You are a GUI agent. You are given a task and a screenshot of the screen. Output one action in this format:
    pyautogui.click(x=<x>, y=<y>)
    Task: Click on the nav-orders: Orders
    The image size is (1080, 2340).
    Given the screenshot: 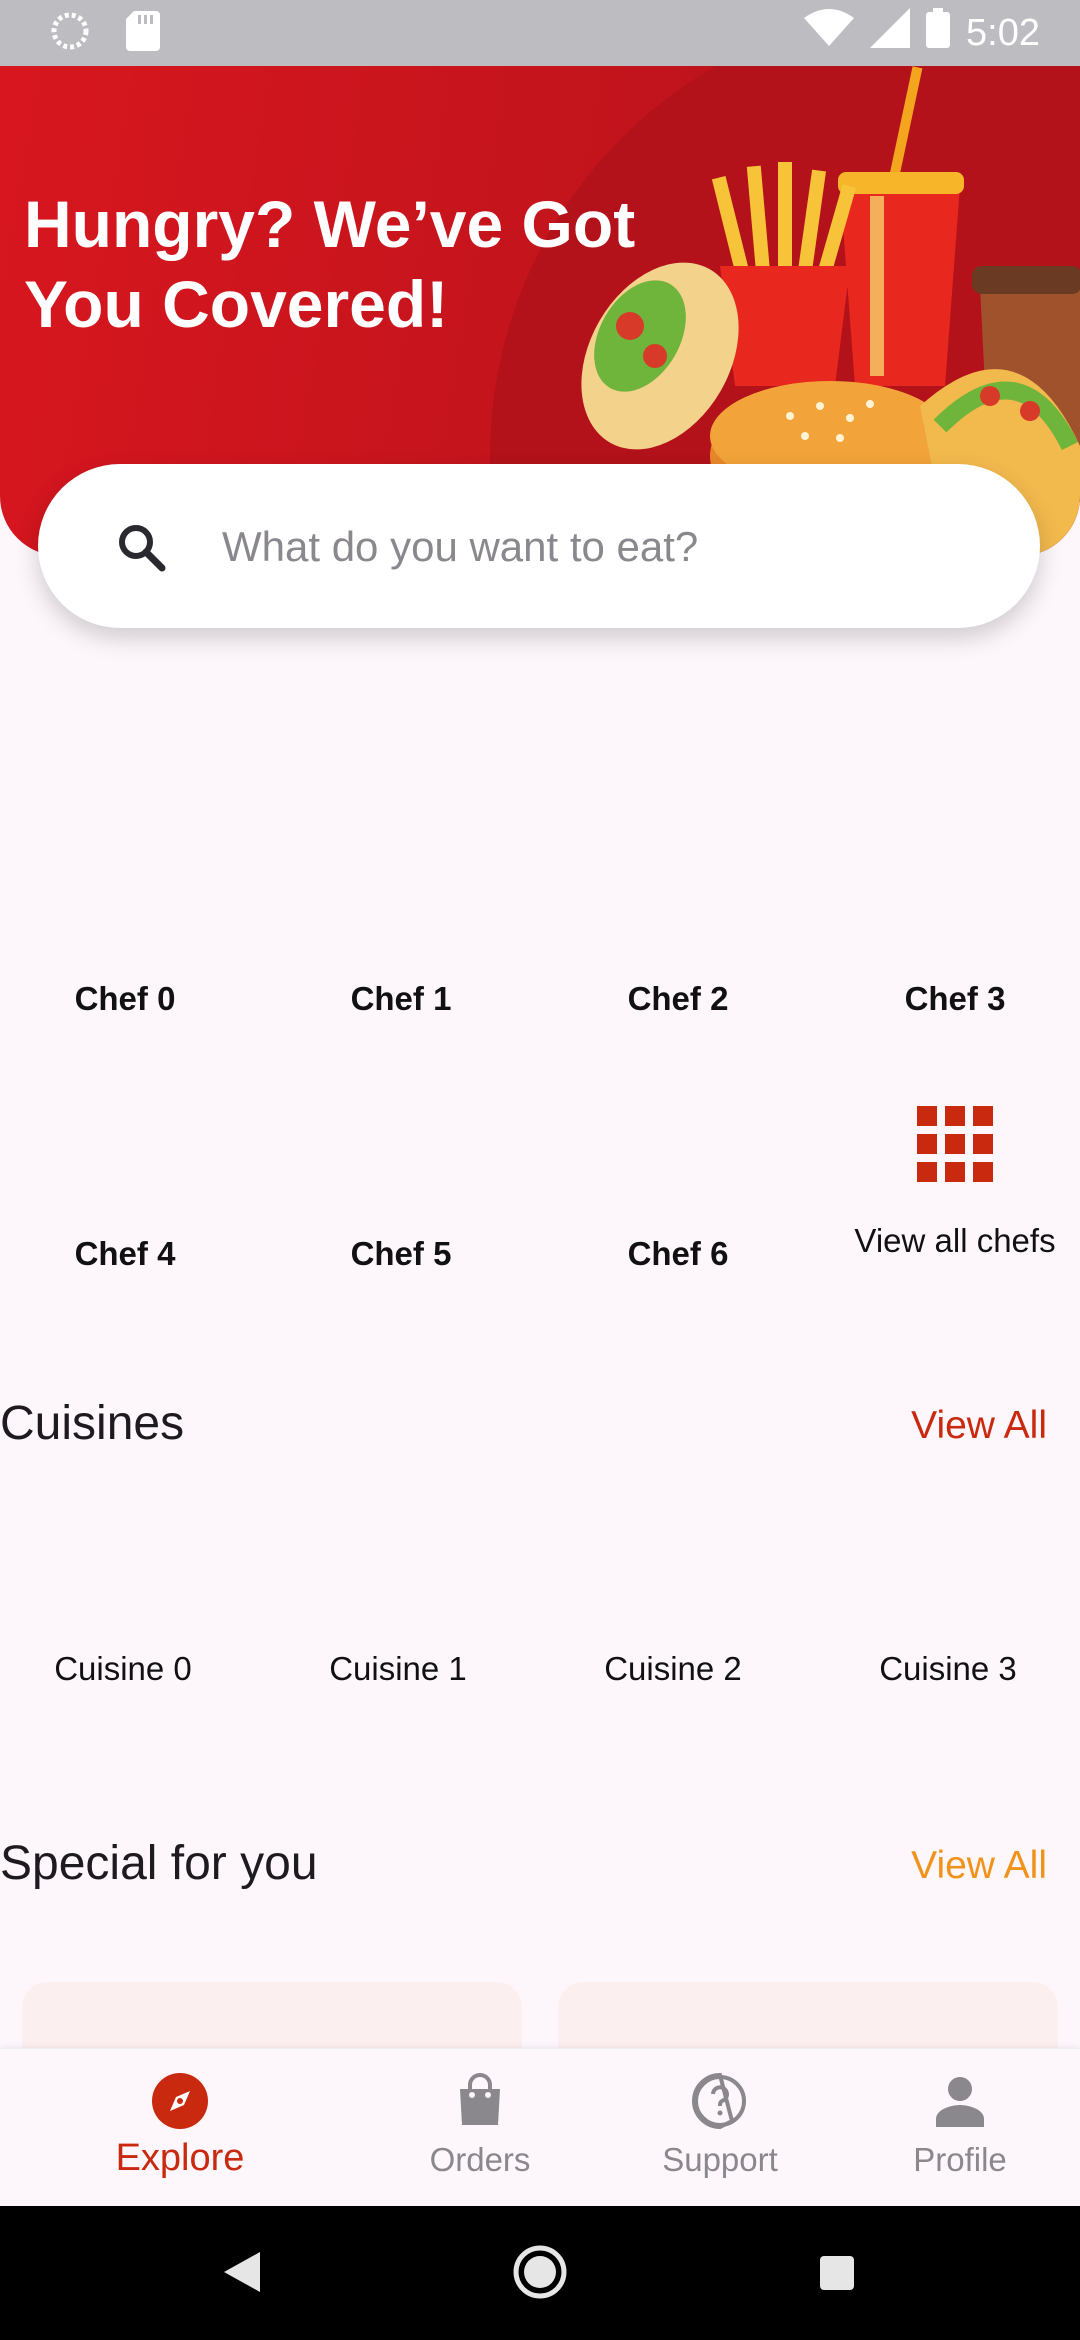 What is the action you would take?
    pyautogui.click(x=480, y=2128)
    